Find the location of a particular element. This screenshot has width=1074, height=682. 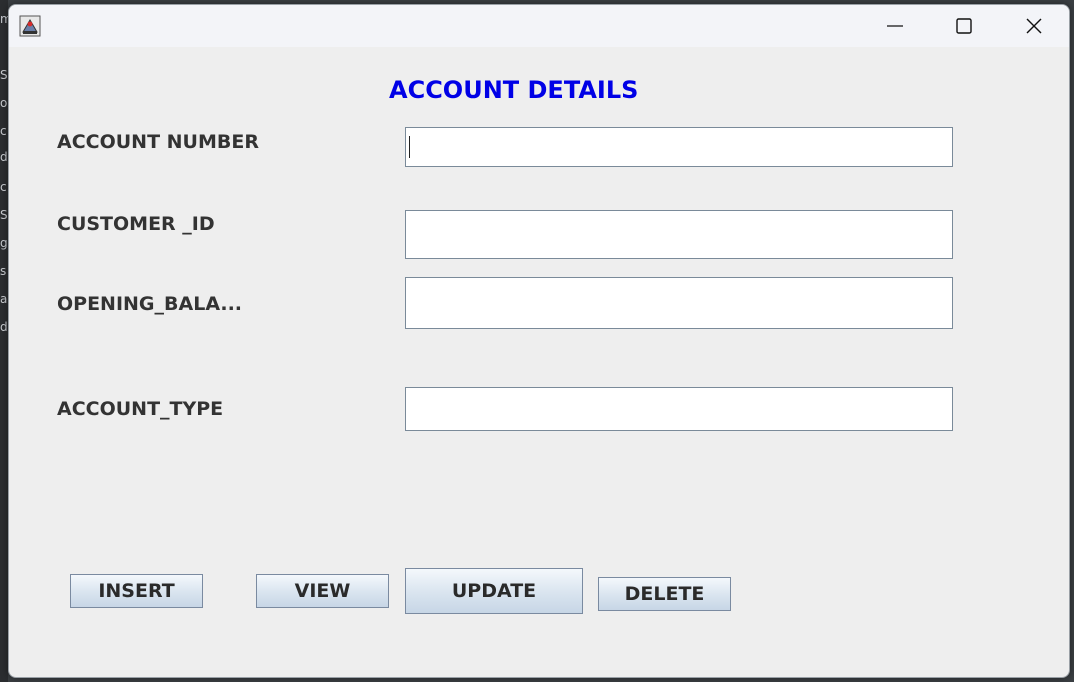

page-title: ACCOUNT DETAILS is located at coordinates (514, 90).